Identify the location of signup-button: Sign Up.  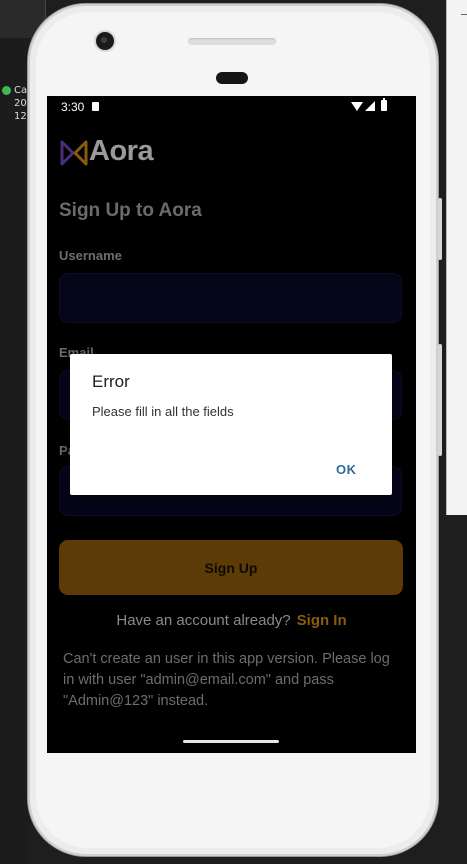
(231, 567).